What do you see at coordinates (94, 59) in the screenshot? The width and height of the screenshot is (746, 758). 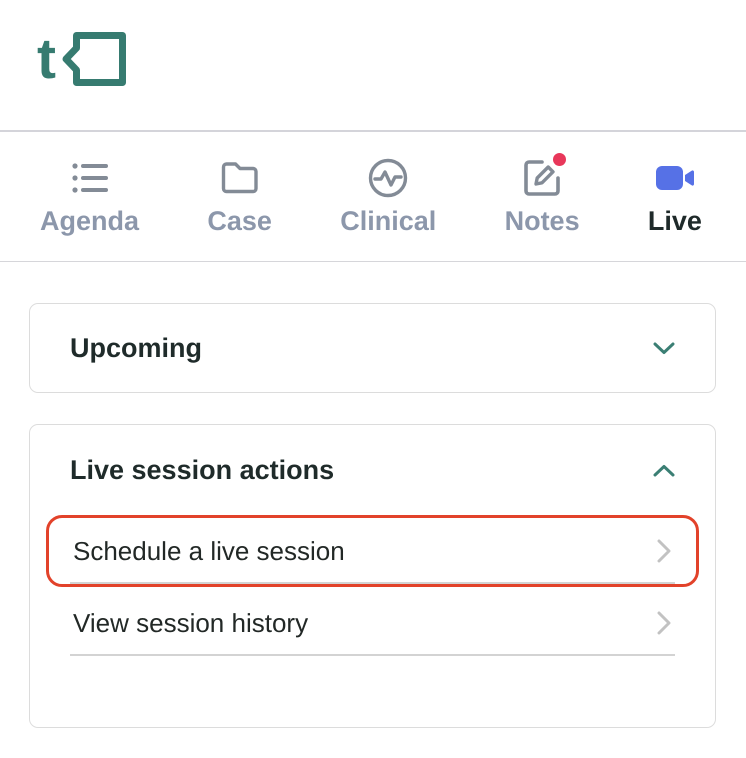 I see `speech-bubble-icon` at bounding box center [94, 59].